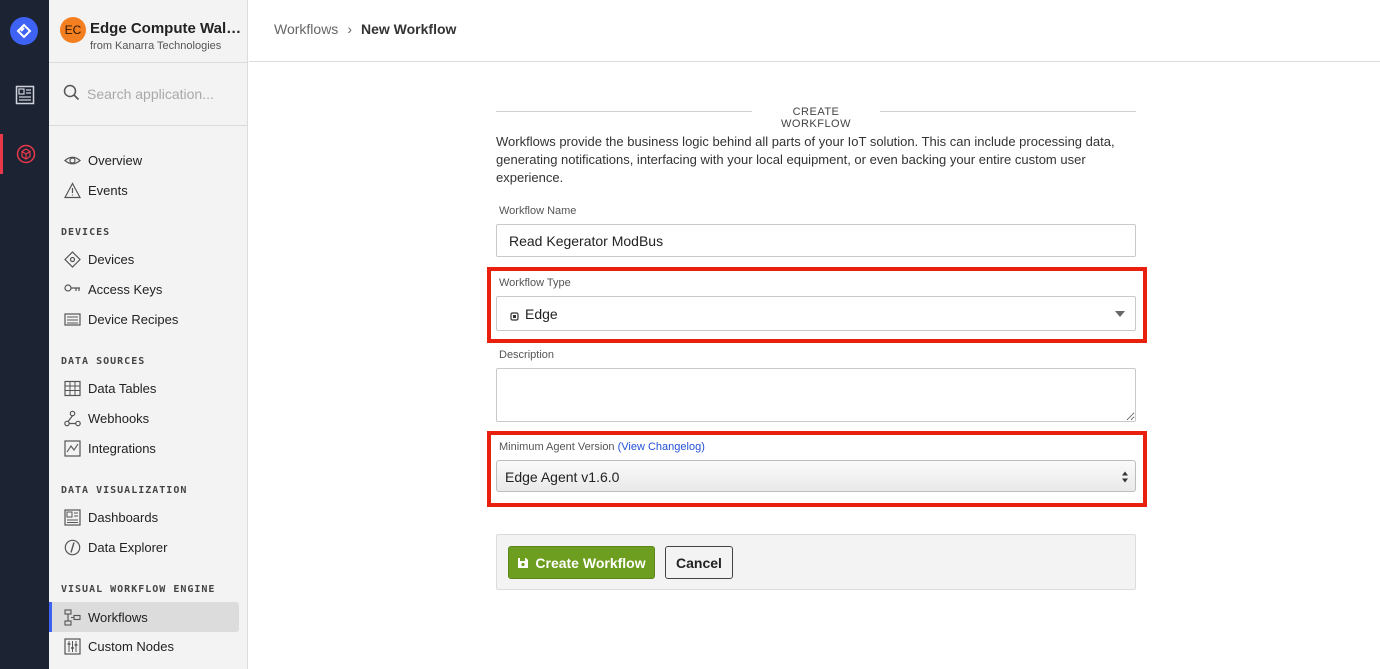  What do you see at coordinates (408, 29) in the screenshot?
I see `breadcrumb-current: New Workflow` at bounding box center [408, 29].